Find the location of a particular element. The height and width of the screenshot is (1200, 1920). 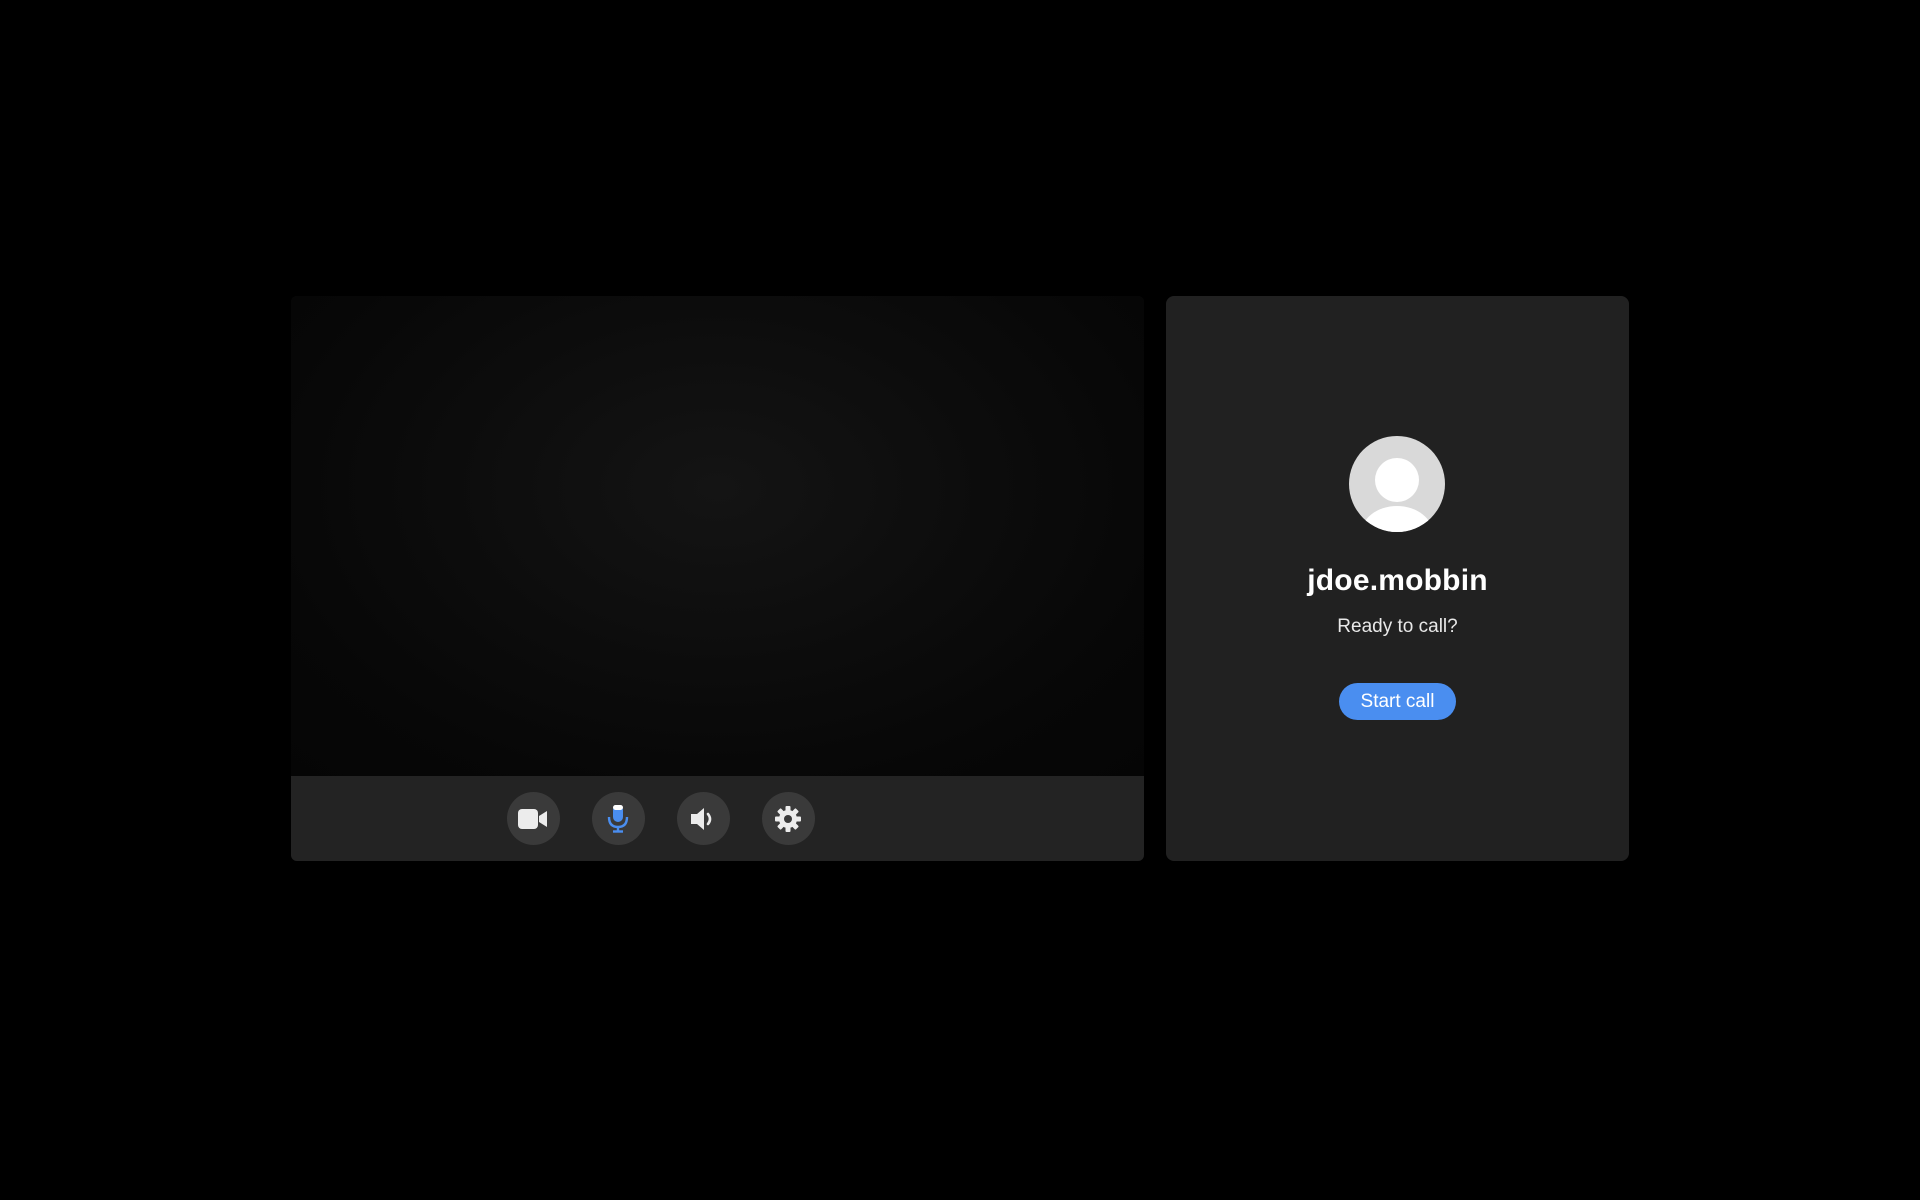

camera-toggle-button is located at coordinates (533, 818).